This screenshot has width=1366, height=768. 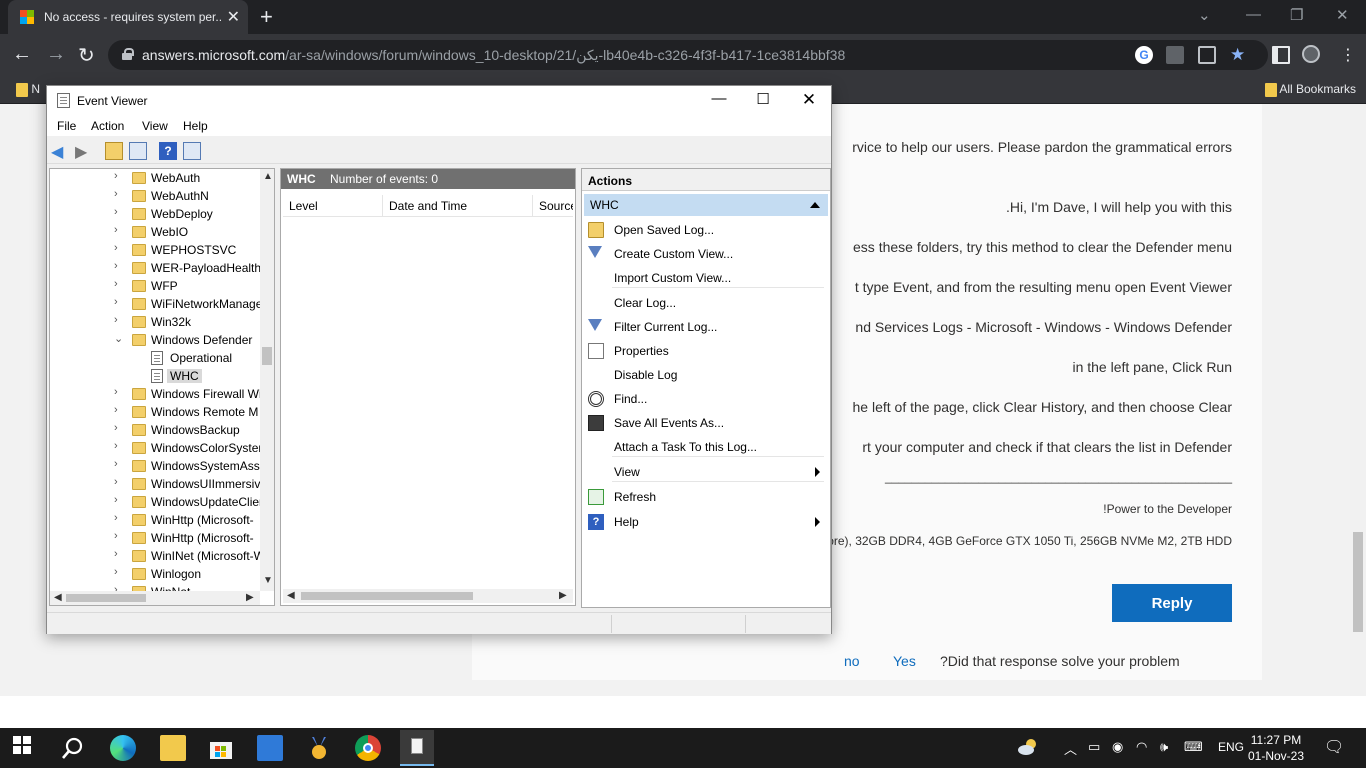 I want to click on tree-item: › WER-PayloadHealth, so click(x=156, y=268).